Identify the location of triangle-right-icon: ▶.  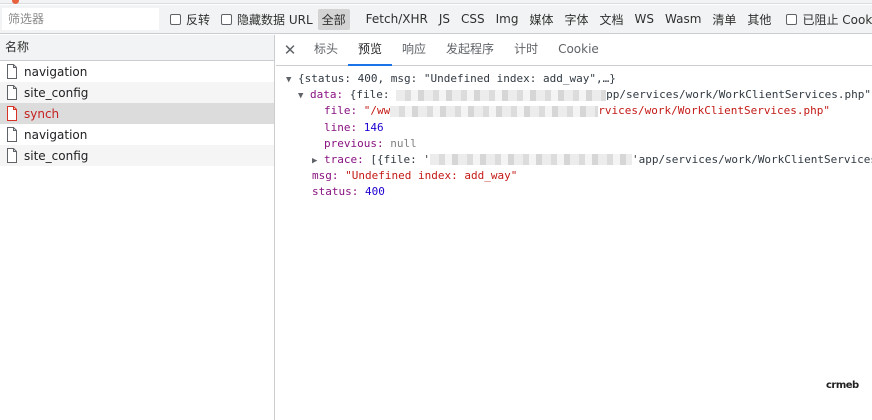
(318, 161).